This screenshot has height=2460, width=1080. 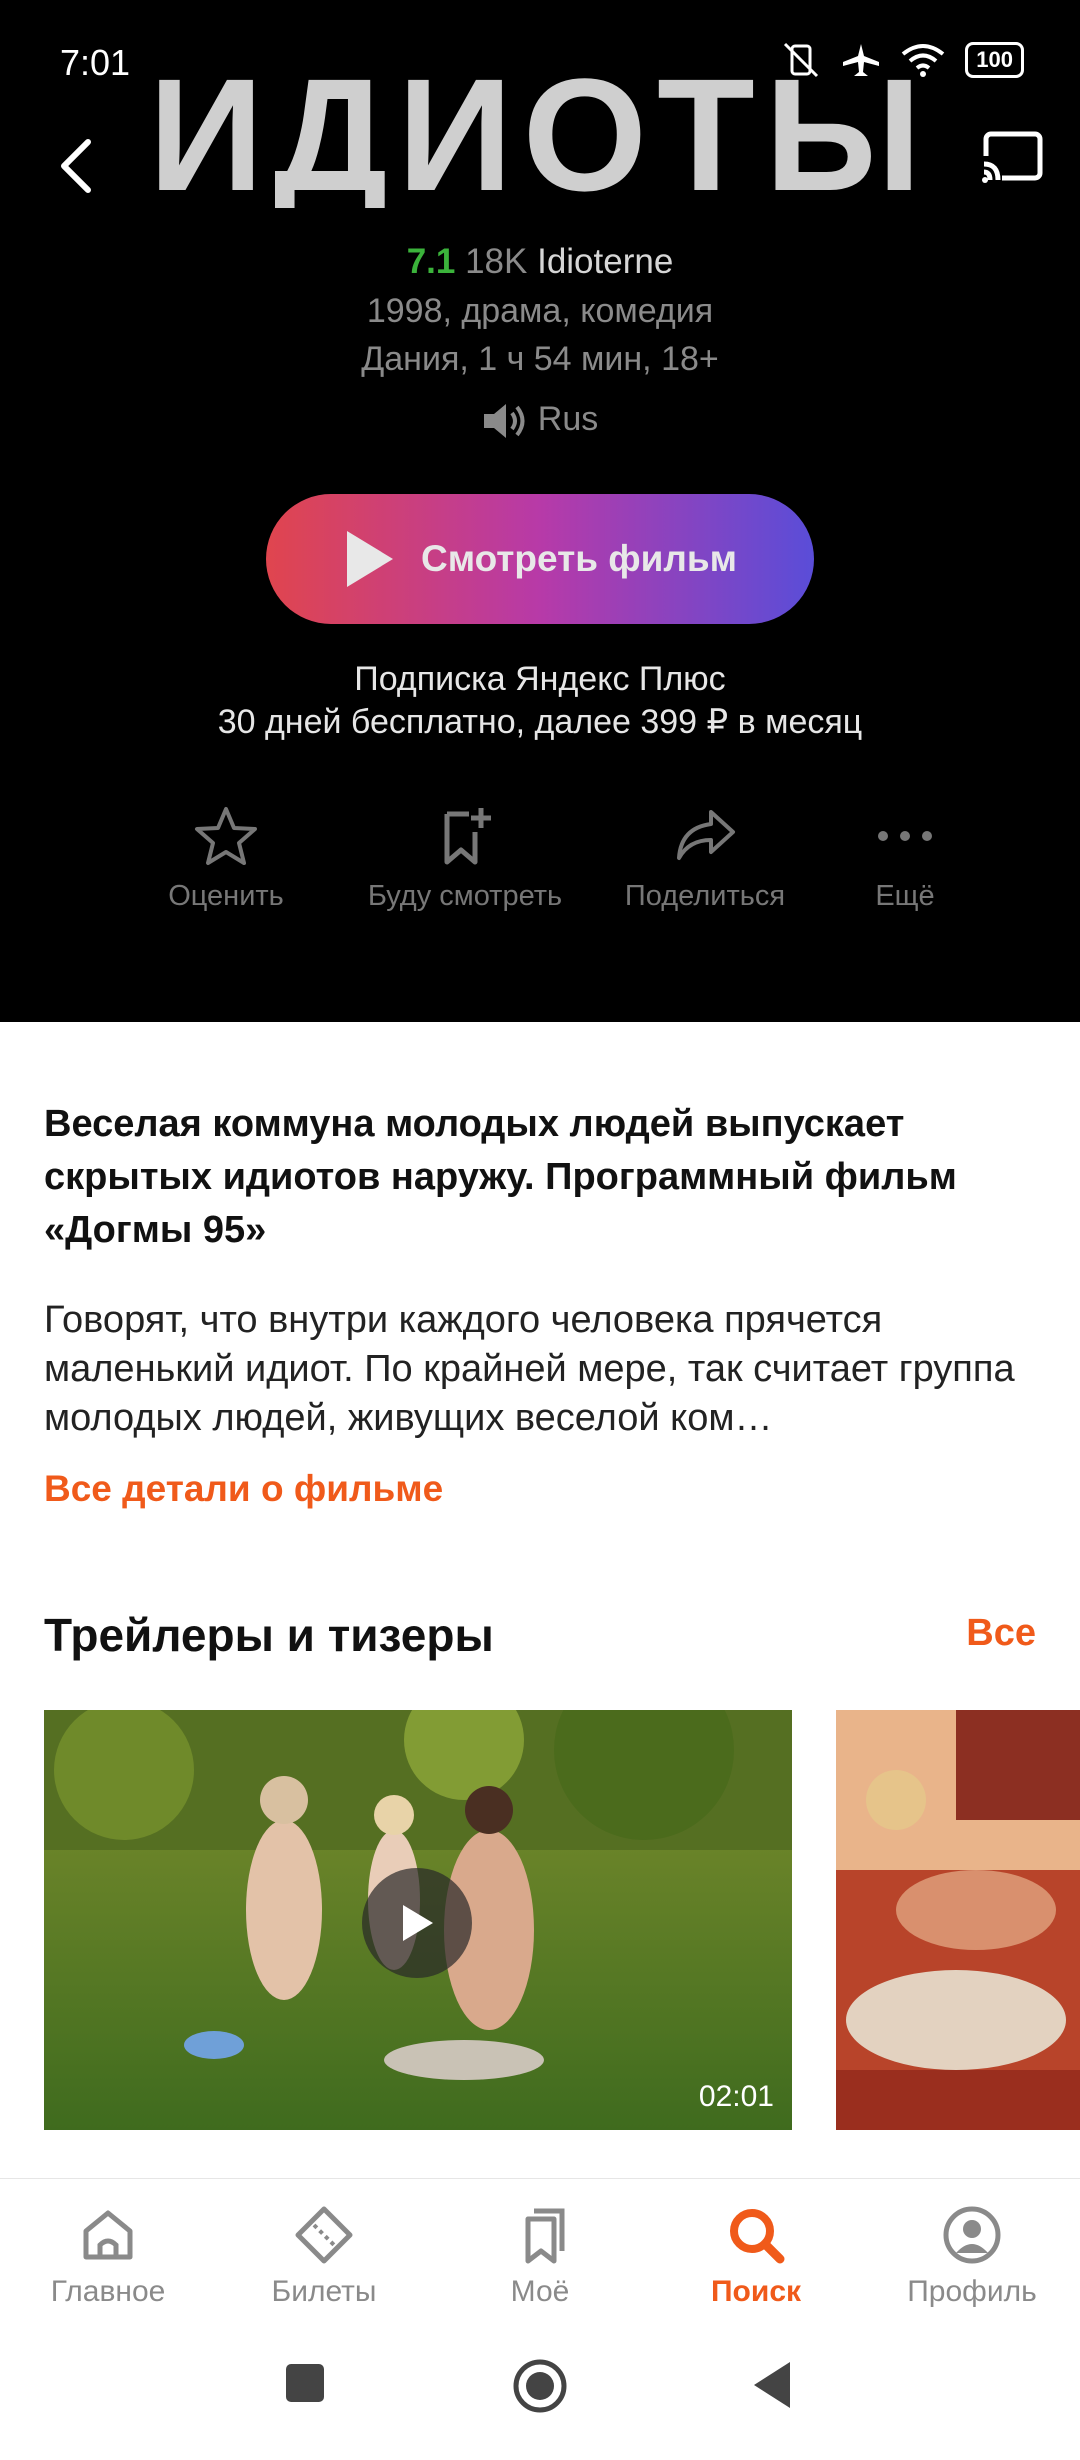 What do you see at coordinates (1012, 158) in the screenshot?
I see `cast-icon` at bounding box center [1012, 158].